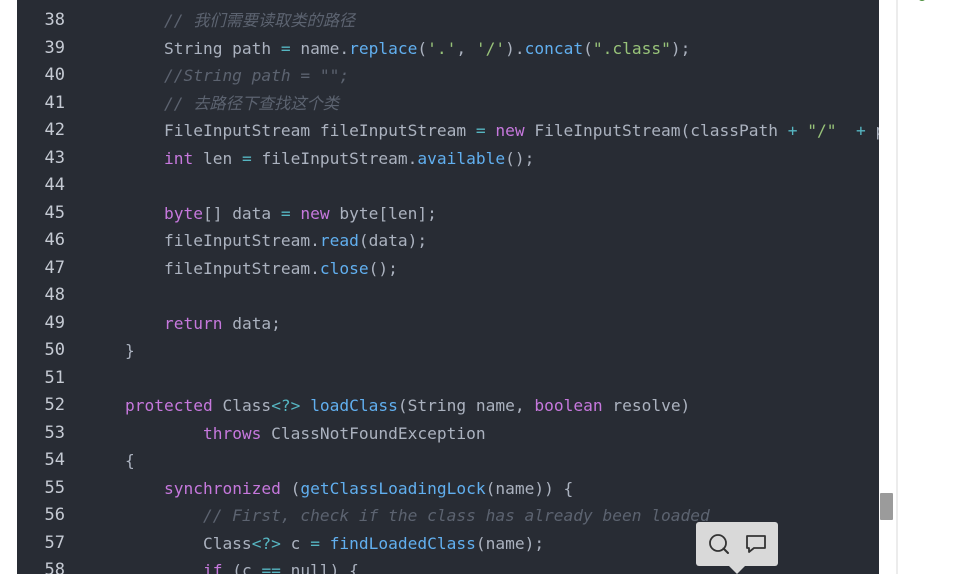  What do you see at coordinates (466, 405) in the screenshot?
I see `code-token: (String name,` at bounding box center [466, 405].